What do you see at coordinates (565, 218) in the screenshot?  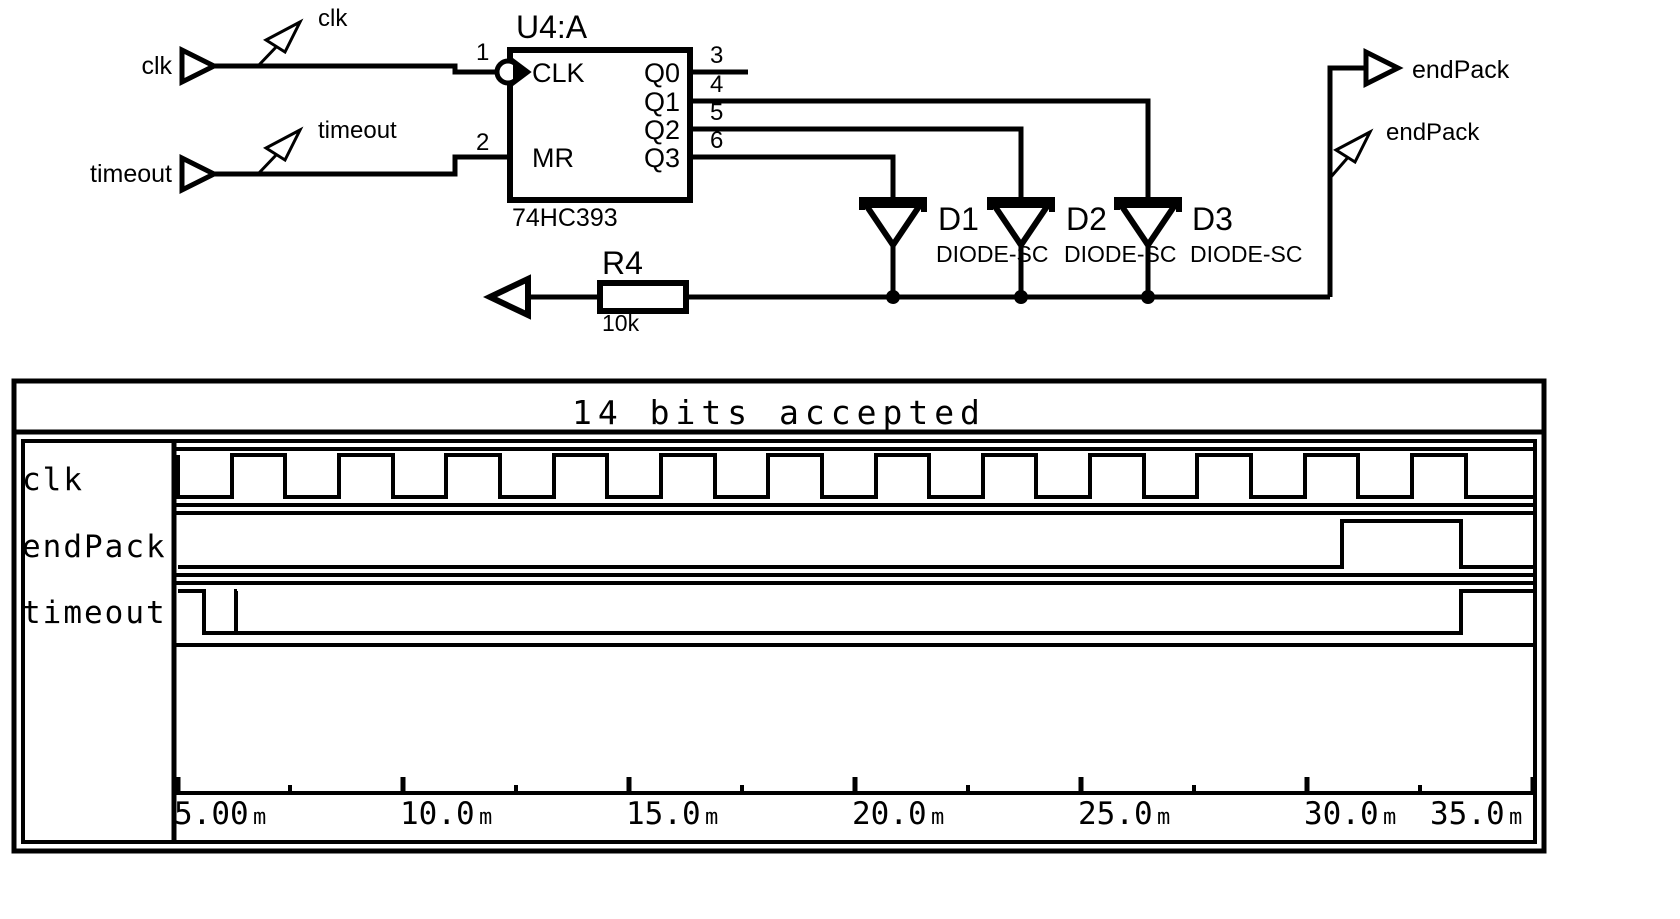 I see `ic-part-number-label: 74HC393` at bounding box center [565, 218].